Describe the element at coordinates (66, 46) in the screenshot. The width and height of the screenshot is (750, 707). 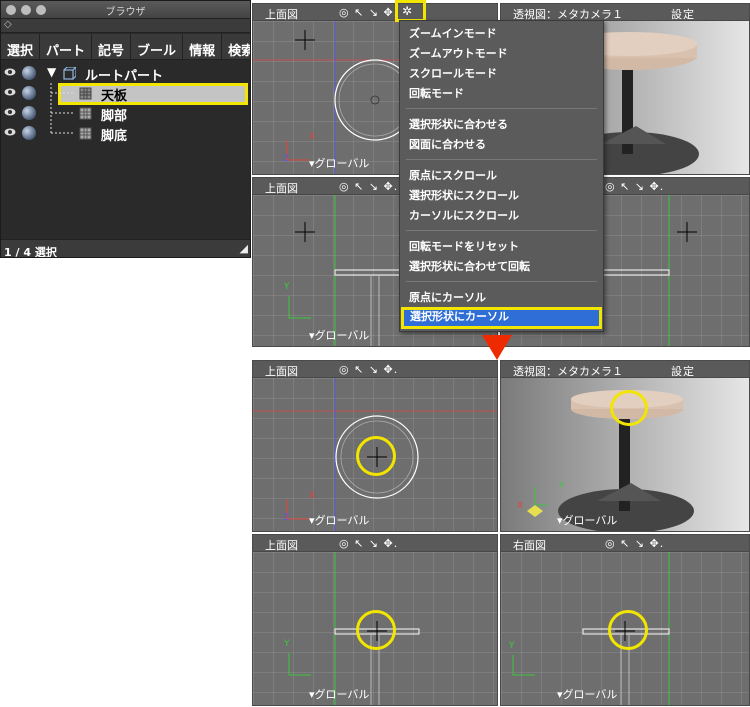
I see `tab-part: パート` at that location.